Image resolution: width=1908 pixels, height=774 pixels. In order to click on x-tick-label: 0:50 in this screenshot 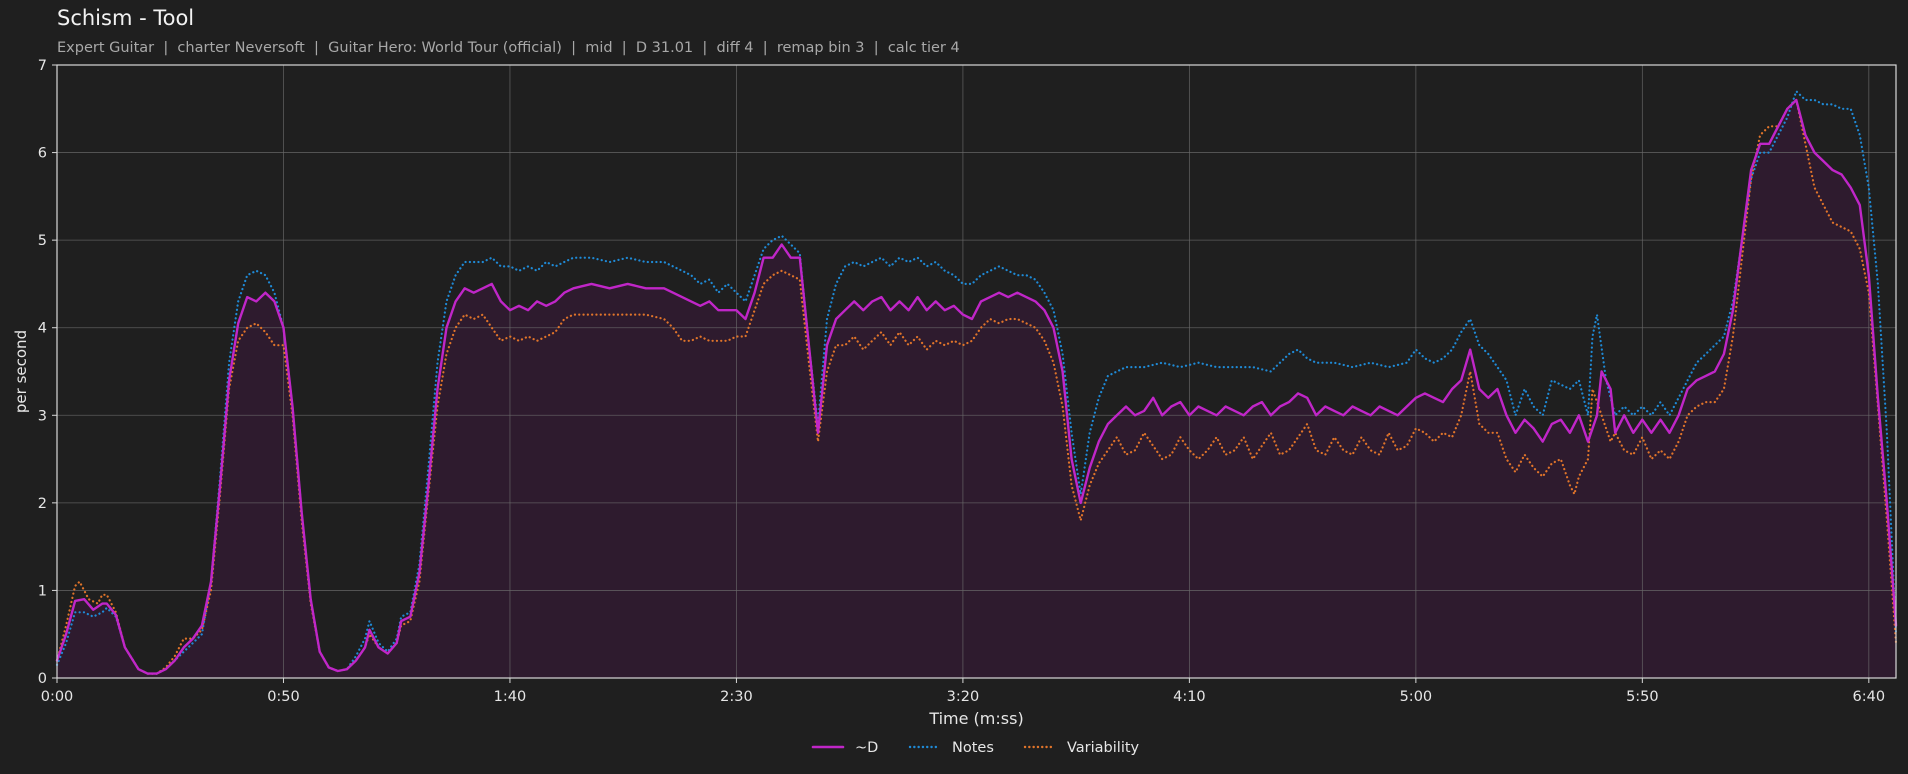, I will do `click(283, 697)`.